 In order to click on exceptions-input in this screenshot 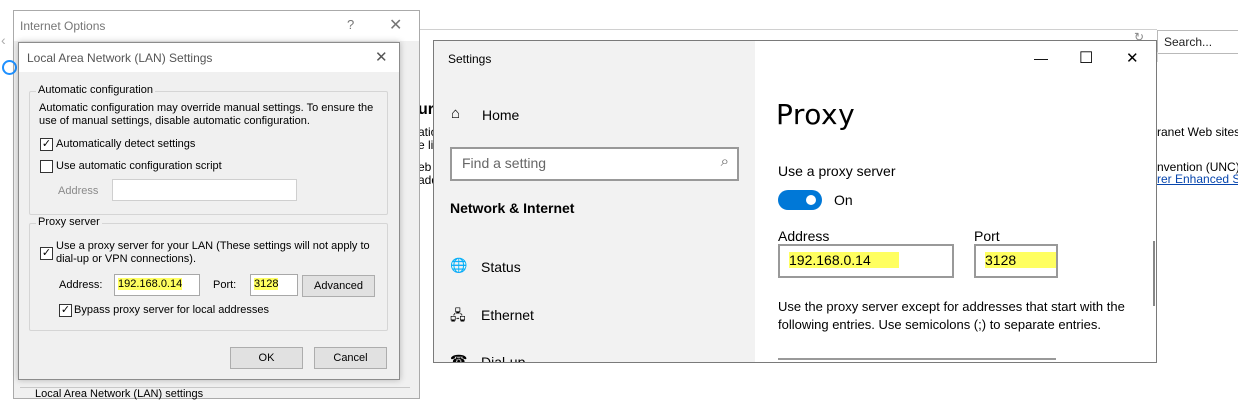, I will do `click(917, 360)`.